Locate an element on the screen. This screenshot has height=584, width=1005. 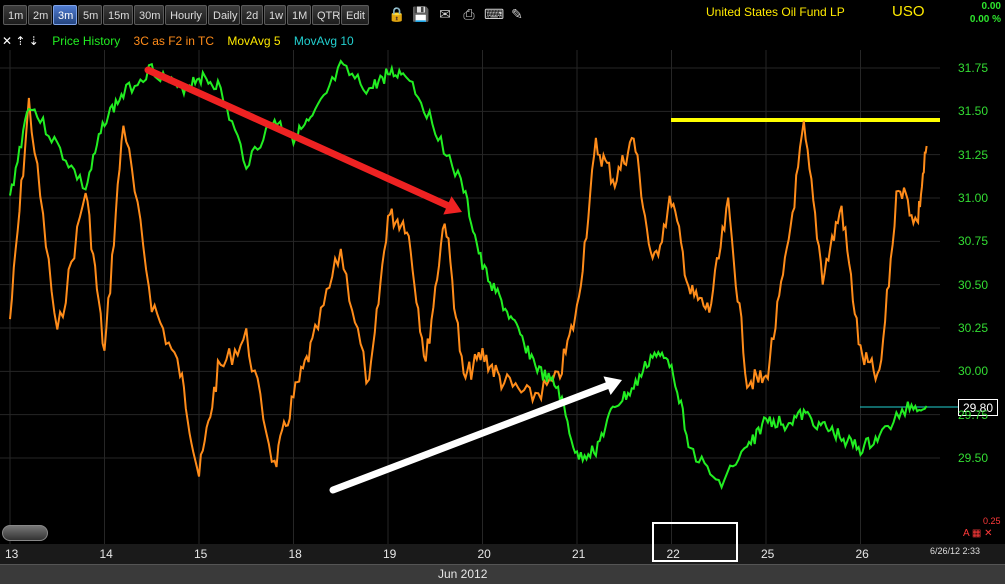
y-tick-label: 30.75 is located at coordinates (973, 241).